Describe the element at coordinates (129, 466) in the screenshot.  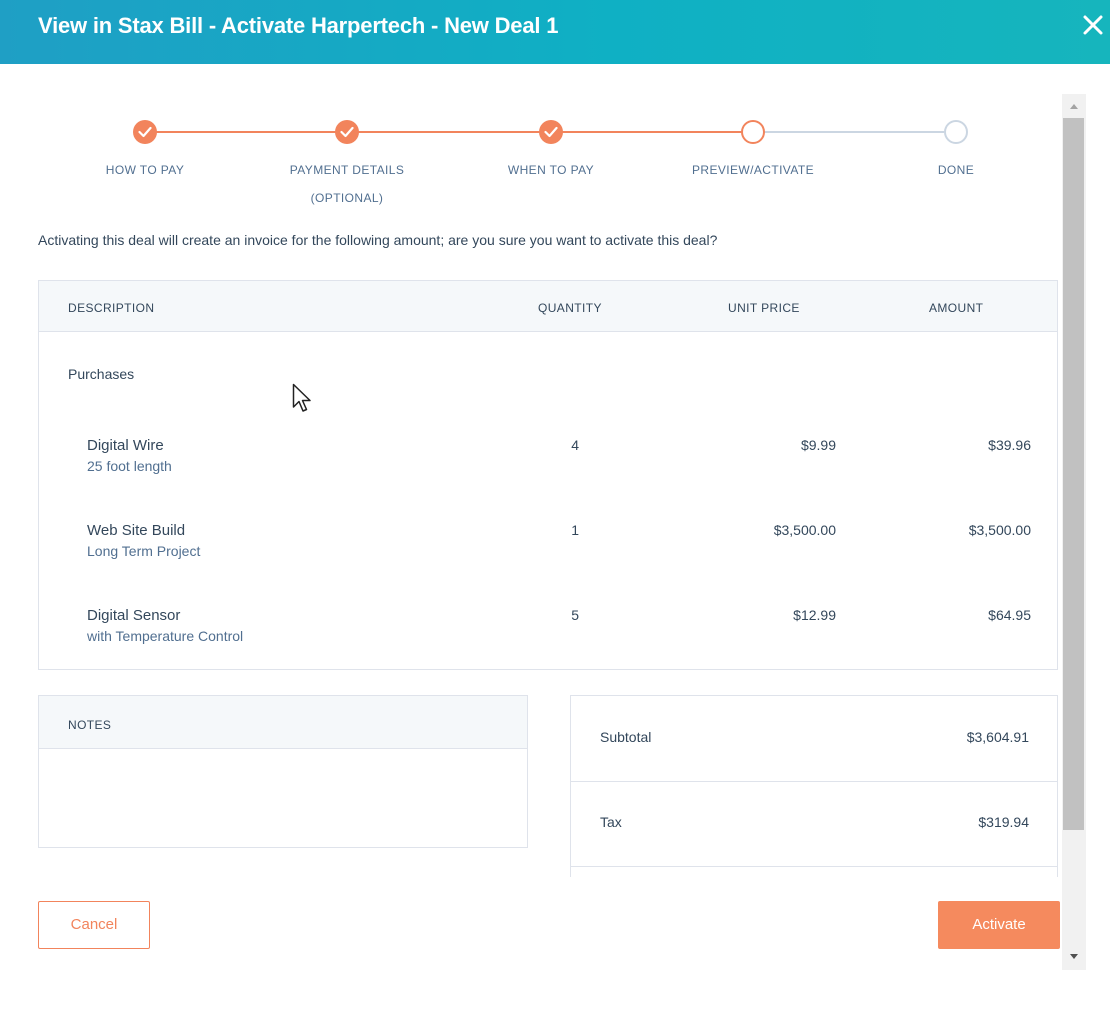
I see `item-description: 25 foot length` at that location.